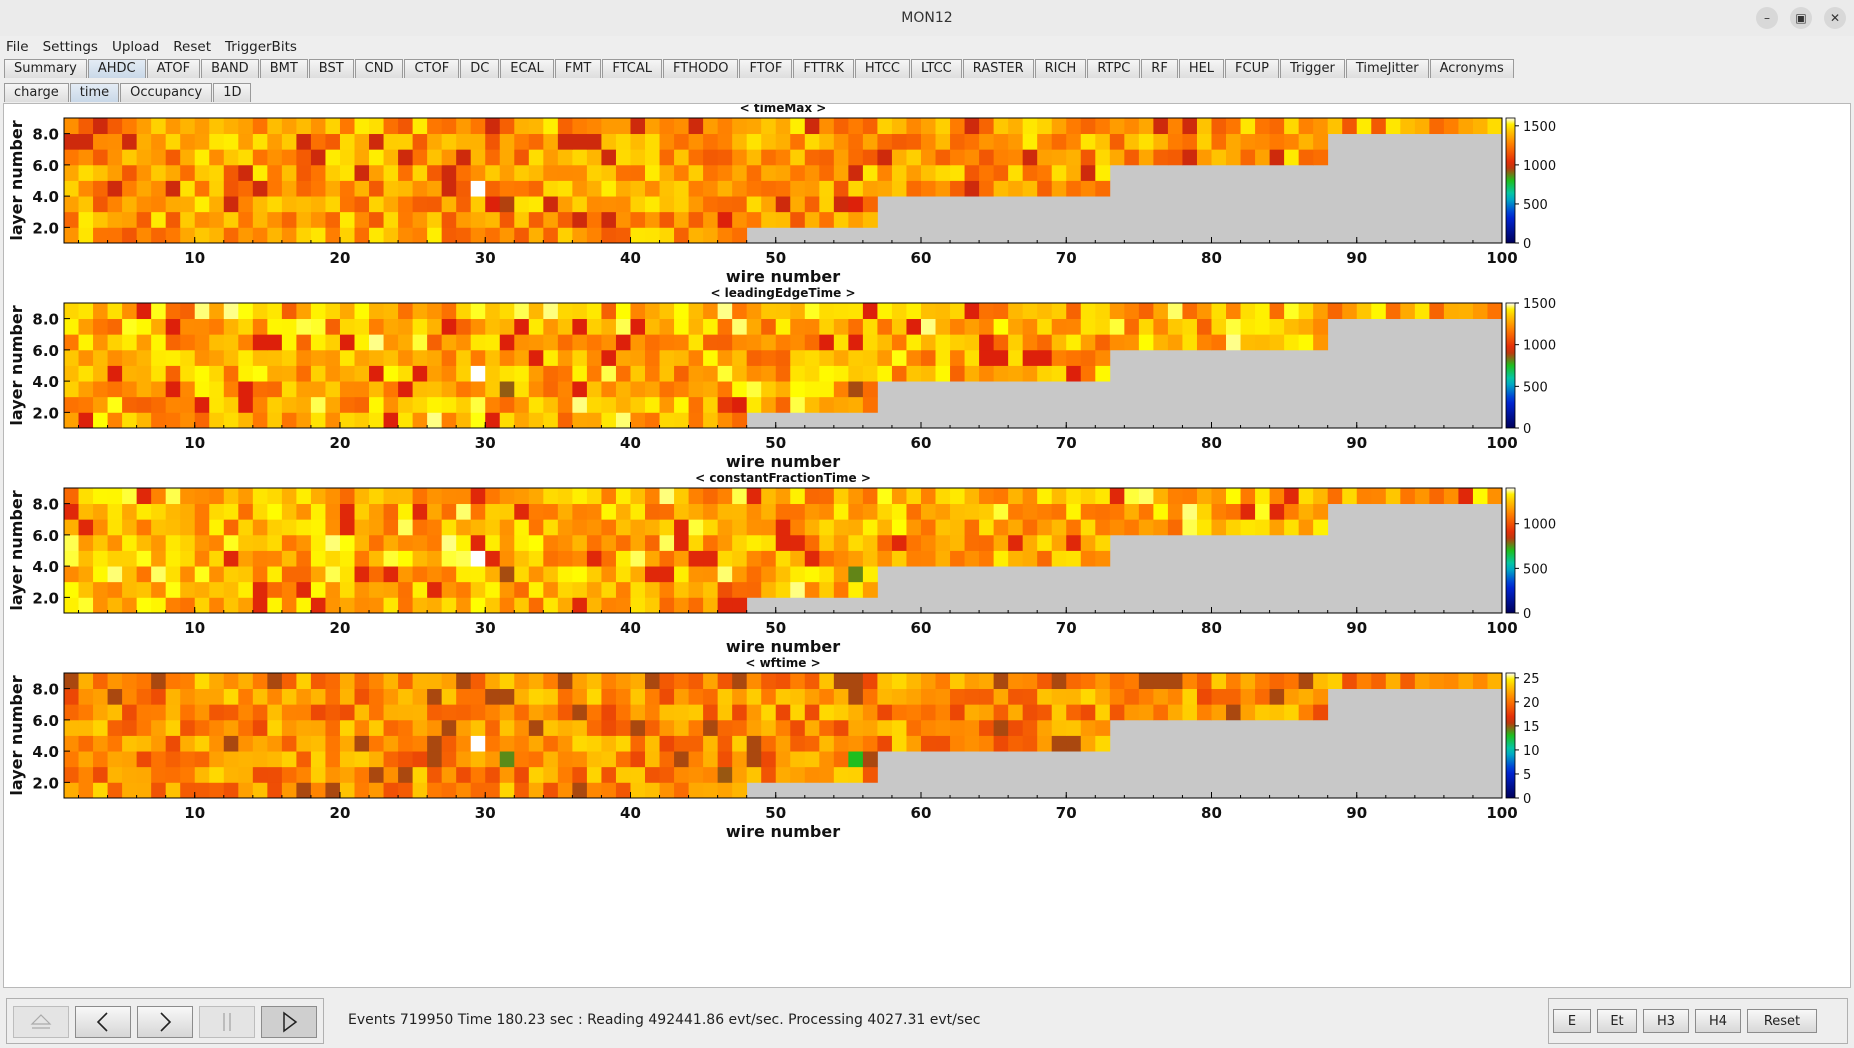  What do you see at coordinates (1312, 68) in the screenshot?
I see `tab-trigger: Trigger` at bounding box center [1312, 68].